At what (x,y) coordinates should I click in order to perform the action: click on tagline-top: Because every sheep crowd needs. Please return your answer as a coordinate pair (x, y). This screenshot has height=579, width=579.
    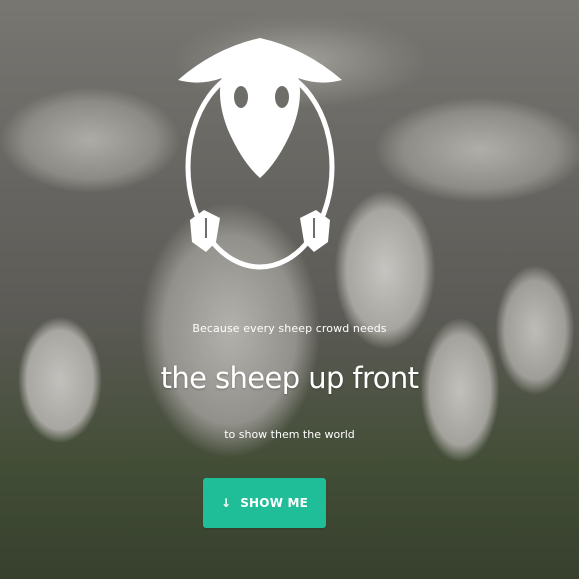
    Looking at the image, I should click on (289, 328).